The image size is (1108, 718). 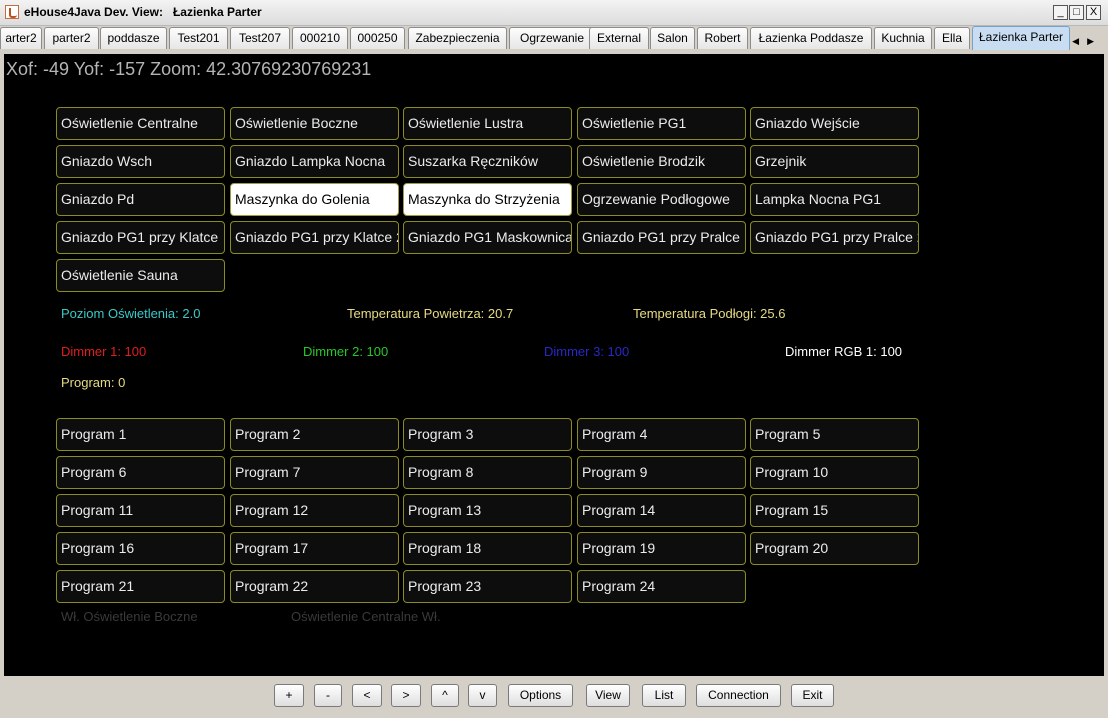 I want to click on program-button-11: Program 11, so click(x=140, y=510).